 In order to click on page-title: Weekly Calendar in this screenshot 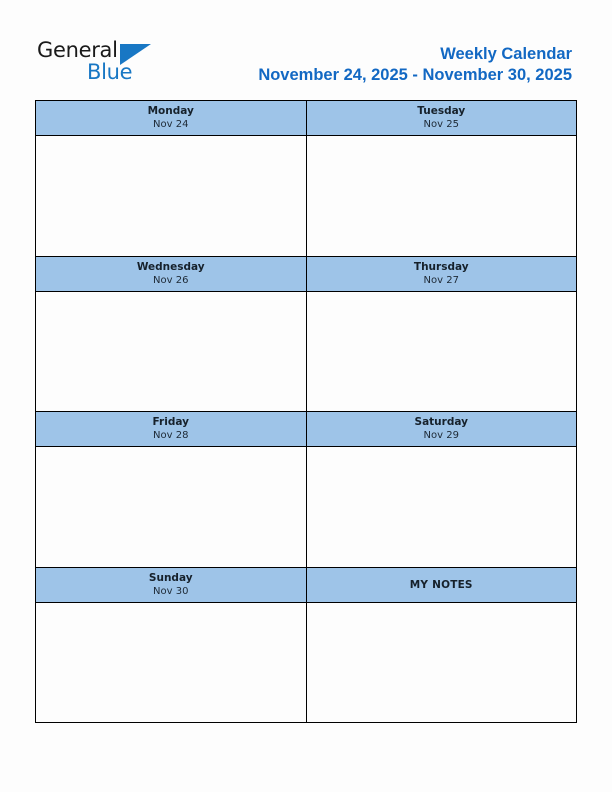, I will do `click(506, 54)`.